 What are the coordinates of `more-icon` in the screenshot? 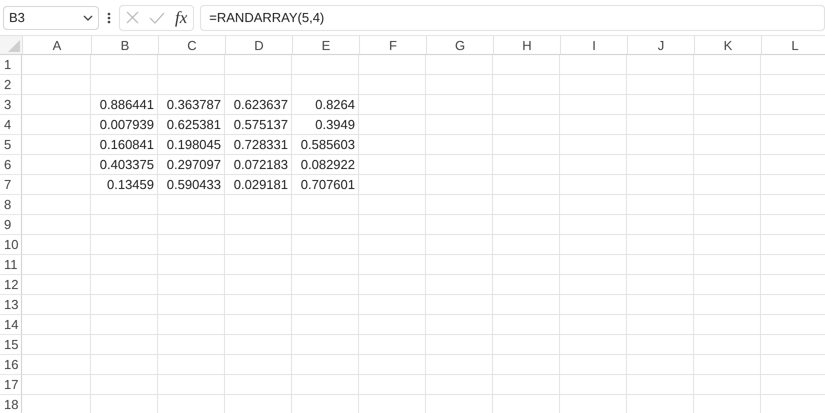 It's located at (109, 18).